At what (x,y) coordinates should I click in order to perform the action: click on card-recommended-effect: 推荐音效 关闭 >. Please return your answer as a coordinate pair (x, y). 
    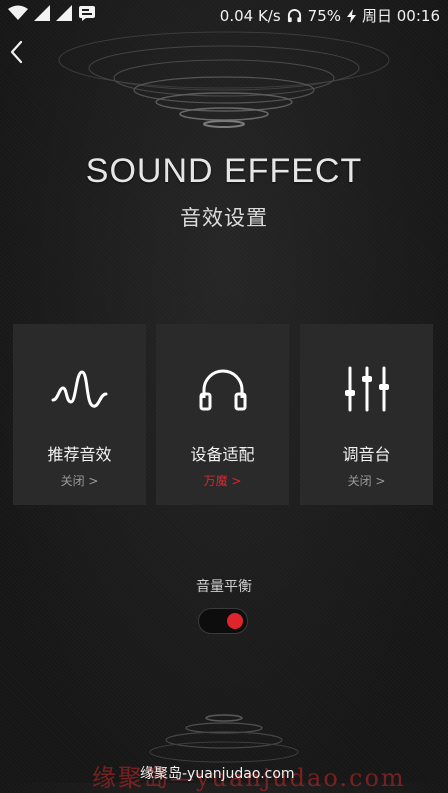
    Looking at the image, I should click on (79, 414).